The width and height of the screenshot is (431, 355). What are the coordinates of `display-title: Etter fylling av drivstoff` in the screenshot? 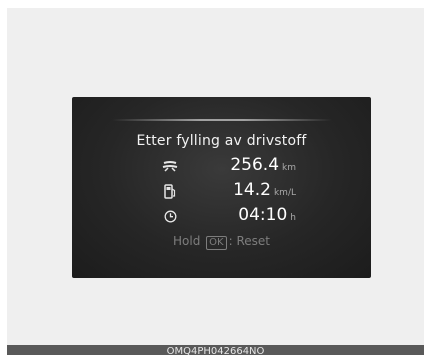 It's located at (221, 141).